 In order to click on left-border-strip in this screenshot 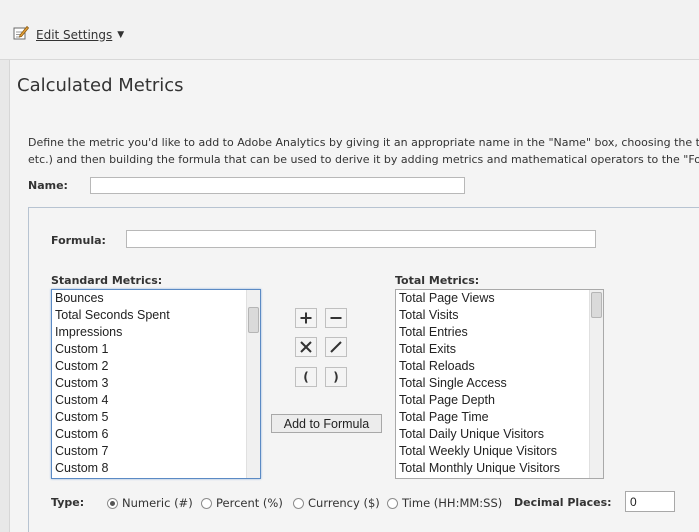, I will do `click(5, 296)`.